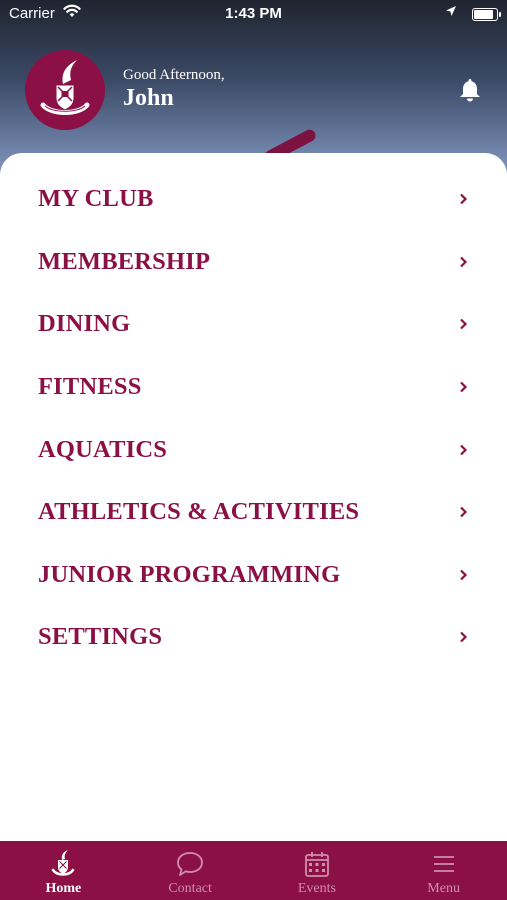  I want to click on chat-bubble-icon, so click(190, 864).